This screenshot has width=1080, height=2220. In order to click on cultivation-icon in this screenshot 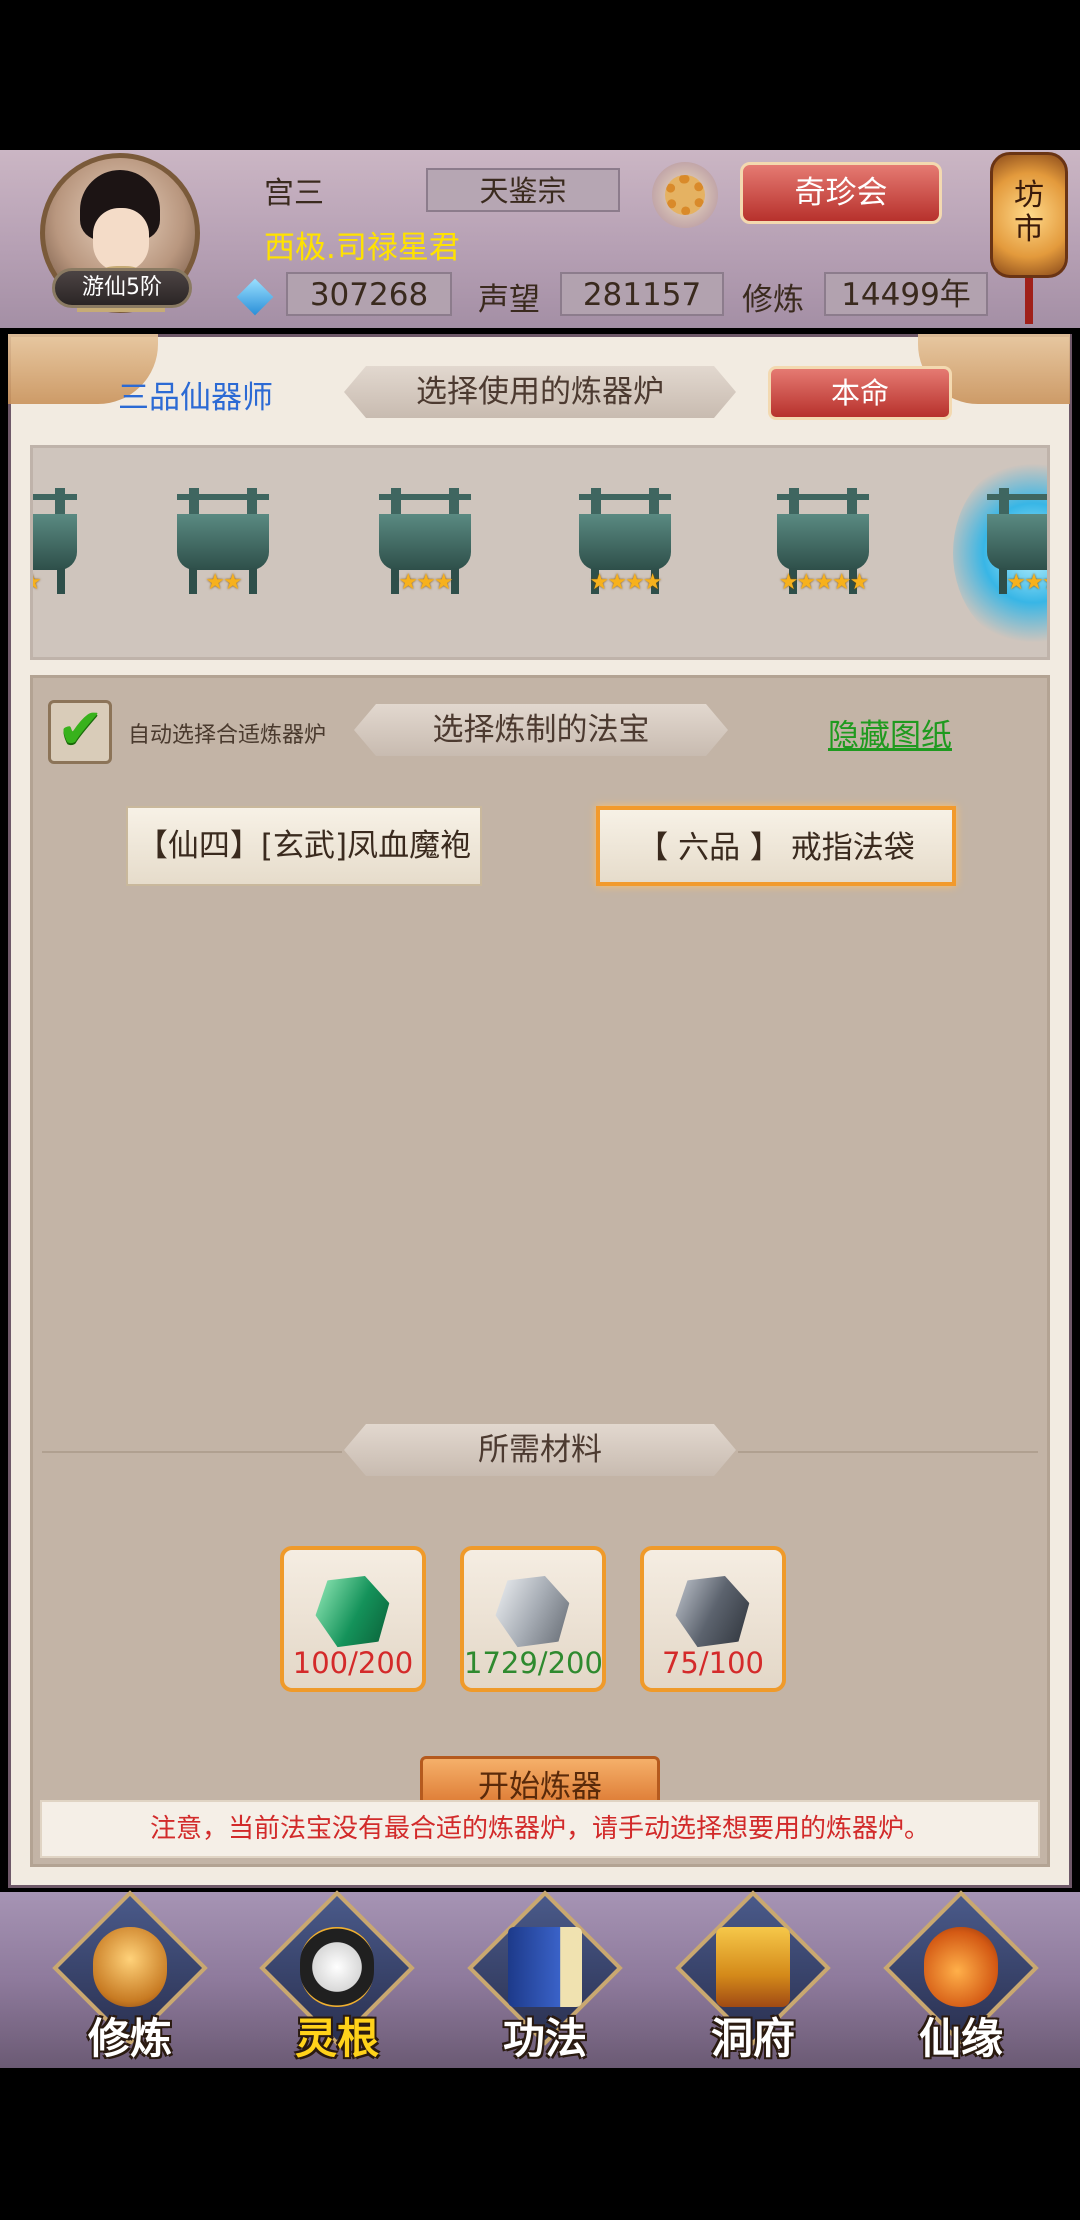, I will do `click(130, 1967)`.